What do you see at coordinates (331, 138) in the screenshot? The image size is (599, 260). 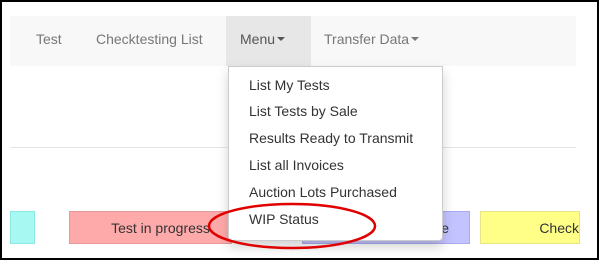 I see `menu-item-results-ready-to-transmit: Results Ready to Transmit` at bounding box center [331, 138].